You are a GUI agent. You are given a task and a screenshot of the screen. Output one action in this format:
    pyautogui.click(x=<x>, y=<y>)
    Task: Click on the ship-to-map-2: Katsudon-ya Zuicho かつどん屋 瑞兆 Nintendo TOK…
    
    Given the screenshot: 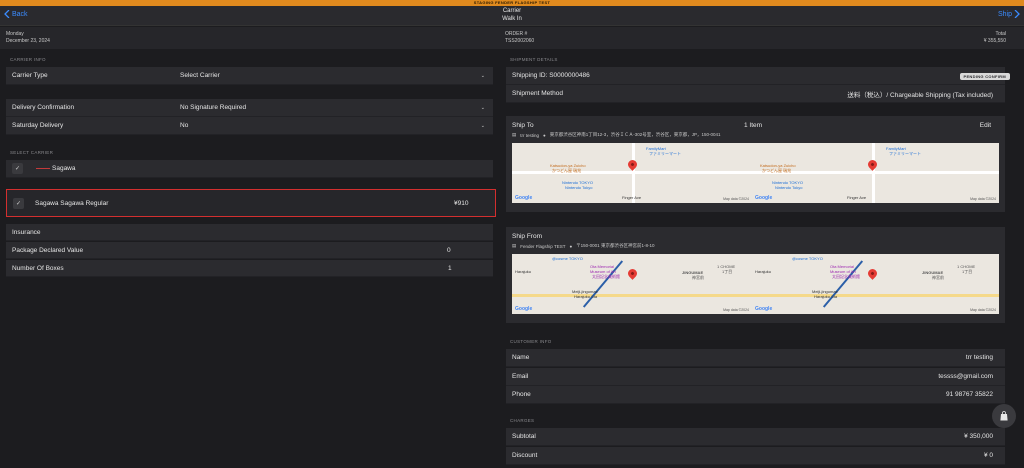 What is the action you would take?
    pyautogui.click(x=875, y=173)
    